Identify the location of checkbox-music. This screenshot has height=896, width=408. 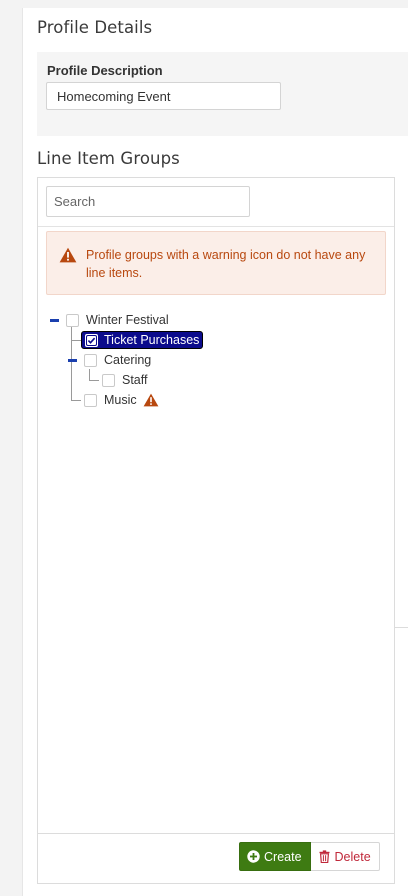
(90, 400).